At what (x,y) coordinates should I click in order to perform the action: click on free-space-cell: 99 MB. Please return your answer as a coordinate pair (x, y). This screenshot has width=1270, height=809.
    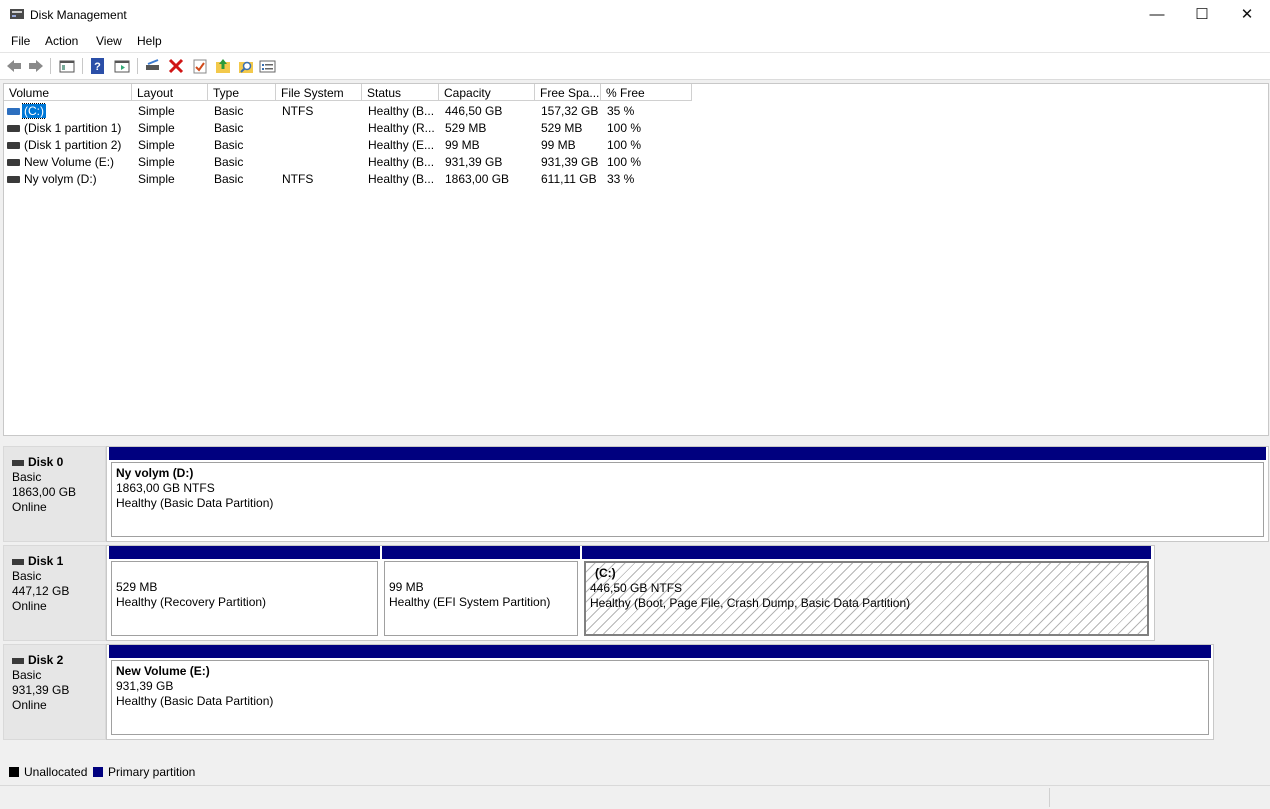
    Looking at the image, I should click on (558, 145).